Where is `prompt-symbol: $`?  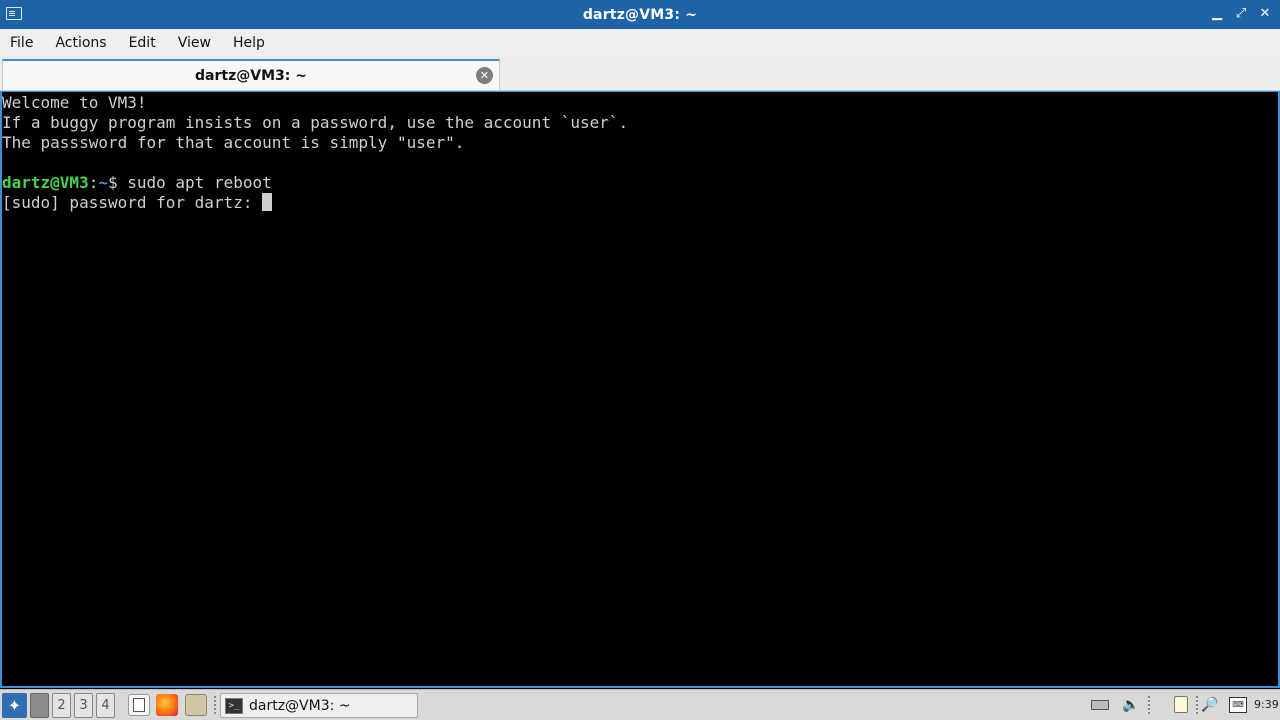
prompt-symbol: $ is located at coordinates (117, 182).